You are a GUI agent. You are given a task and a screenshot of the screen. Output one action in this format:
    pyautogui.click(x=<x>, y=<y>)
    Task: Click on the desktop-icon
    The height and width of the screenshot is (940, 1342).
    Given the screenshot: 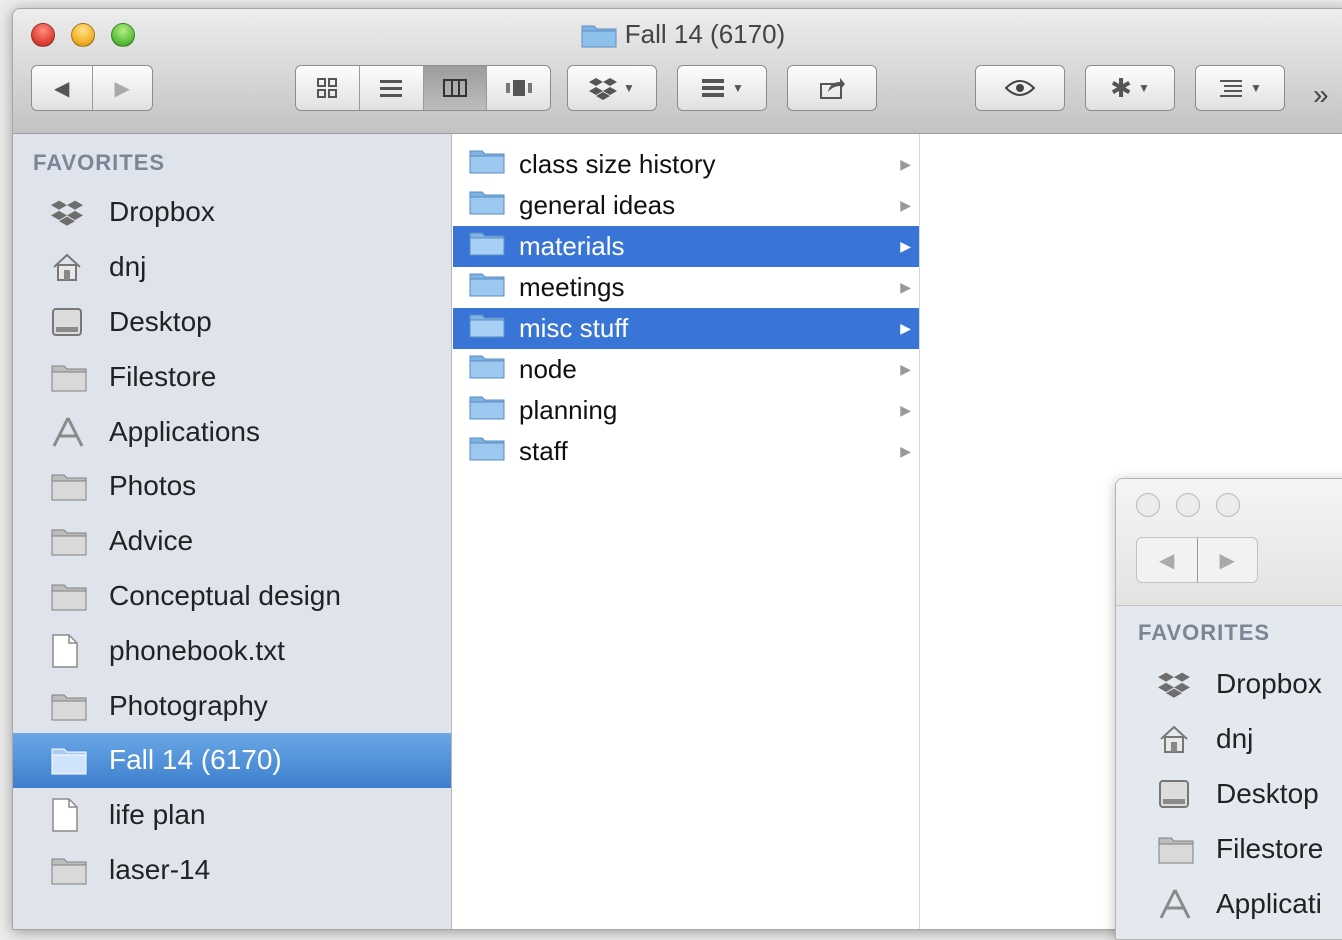 What is the action you would take?
    pyautogui.click(x=73, y=322)
    